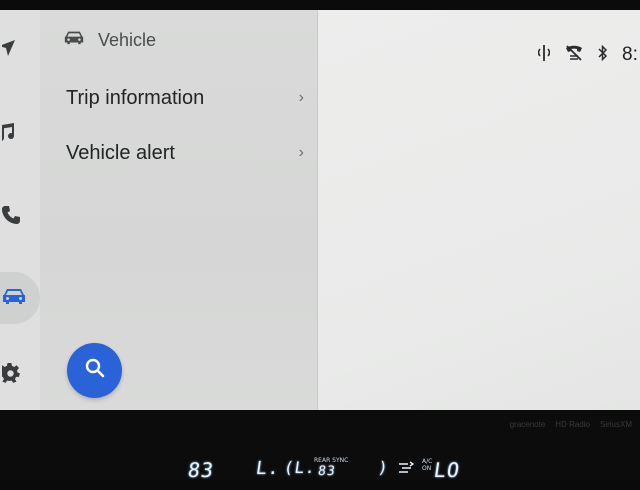 Image resolution: width=640 pixels, height=490 pixels. Describe the element at coordinates (383, 467) in the screenshot. I see `rear-bracket-right: )` at that location.